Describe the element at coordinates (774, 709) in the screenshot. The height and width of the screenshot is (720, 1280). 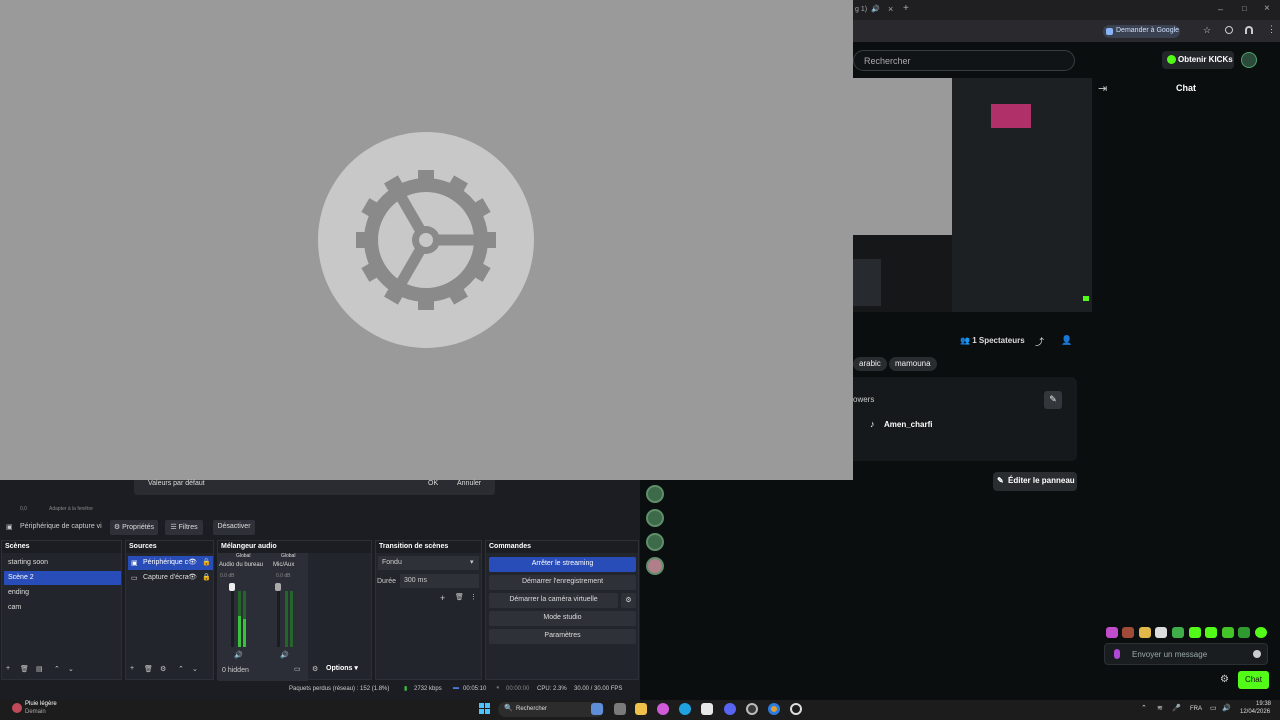
I see `chrome-icon` at that location.